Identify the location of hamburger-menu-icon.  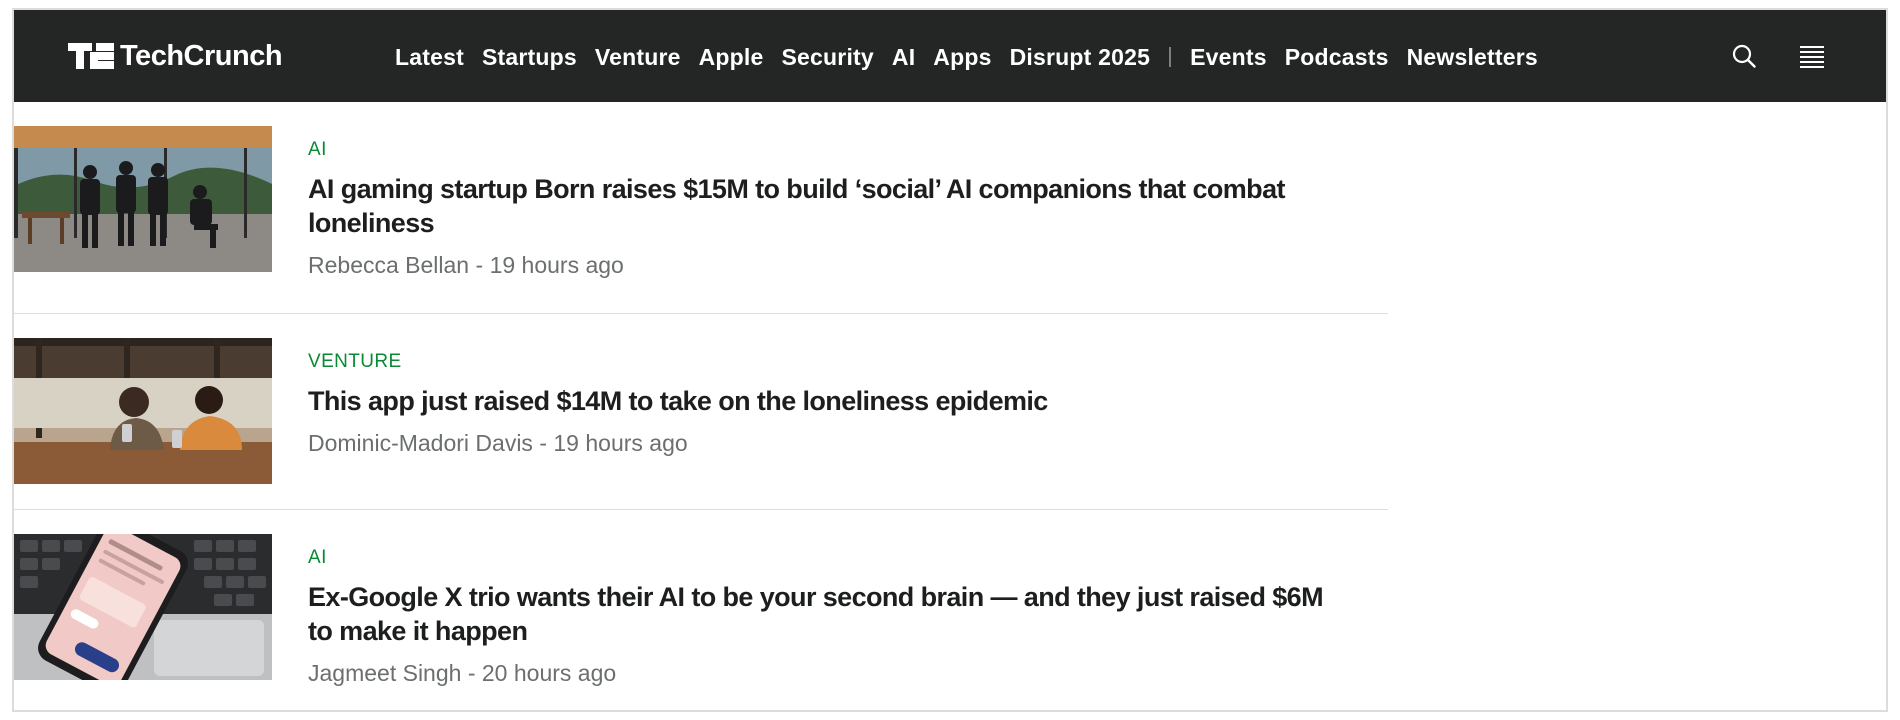
(1812, 57).